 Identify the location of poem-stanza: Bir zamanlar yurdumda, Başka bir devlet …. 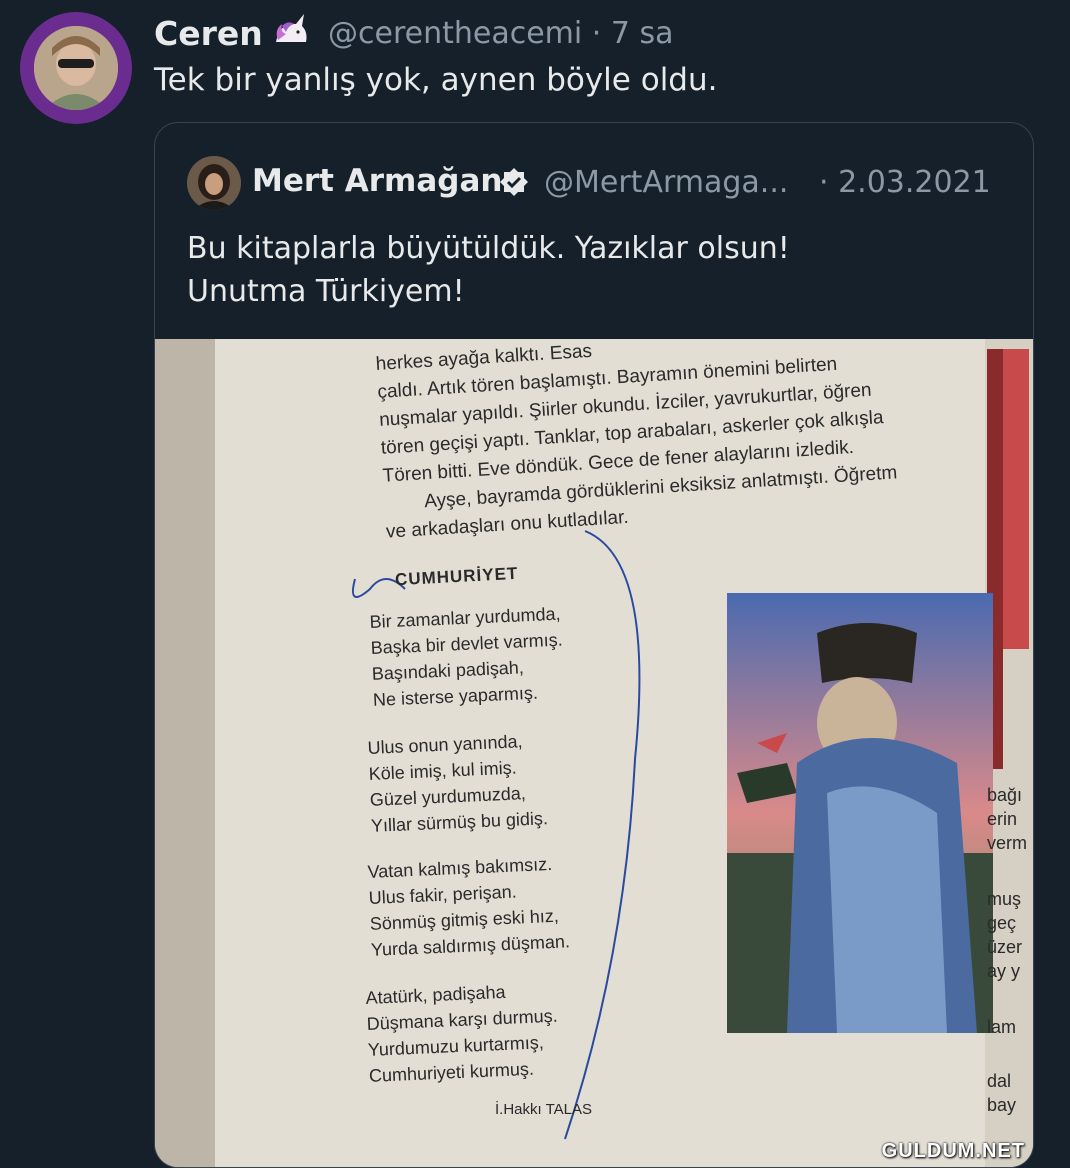
(467, 657).